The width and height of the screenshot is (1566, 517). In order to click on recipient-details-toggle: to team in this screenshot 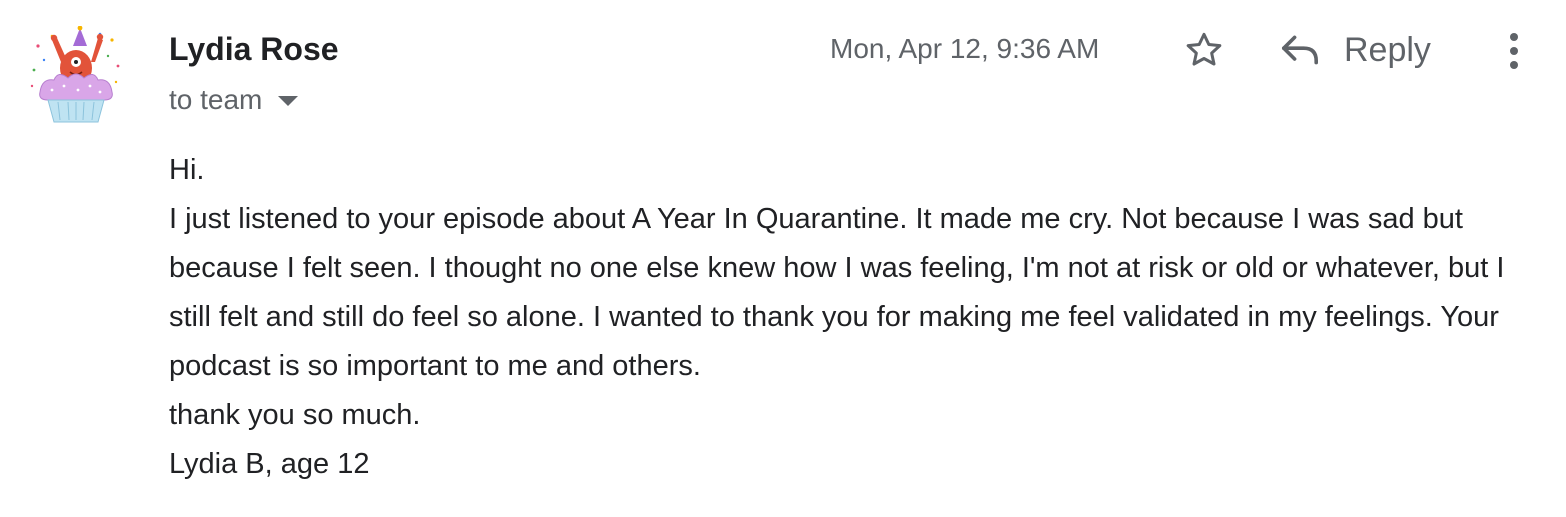, I will do `click(234, 100)`.